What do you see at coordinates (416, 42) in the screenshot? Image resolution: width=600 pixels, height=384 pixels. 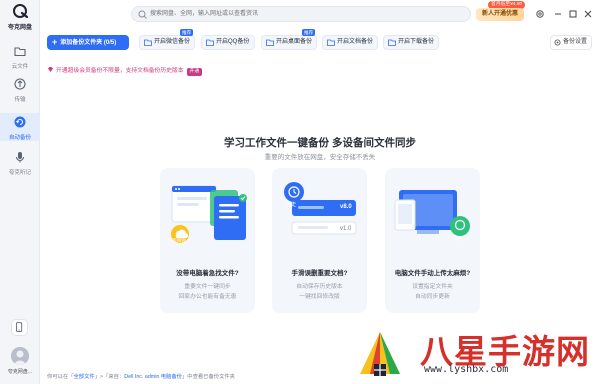 I see `download-backup-label: 开启下载备份` at bounding box center [416, 42].